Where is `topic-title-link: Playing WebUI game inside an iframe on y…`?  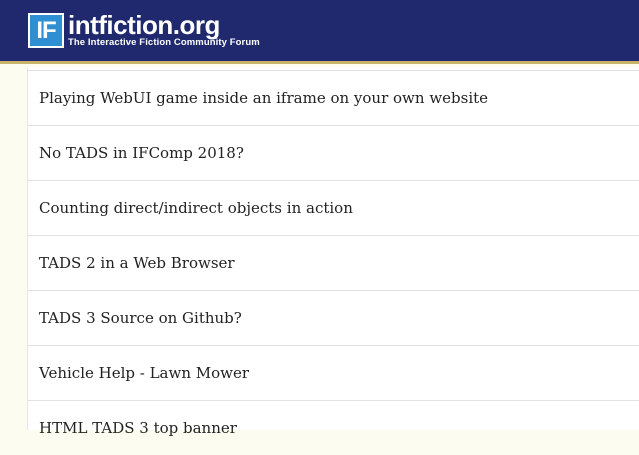 topic-title-link: Playing WebUI game inside an iframe on y… is located at coordinates (263, 98).